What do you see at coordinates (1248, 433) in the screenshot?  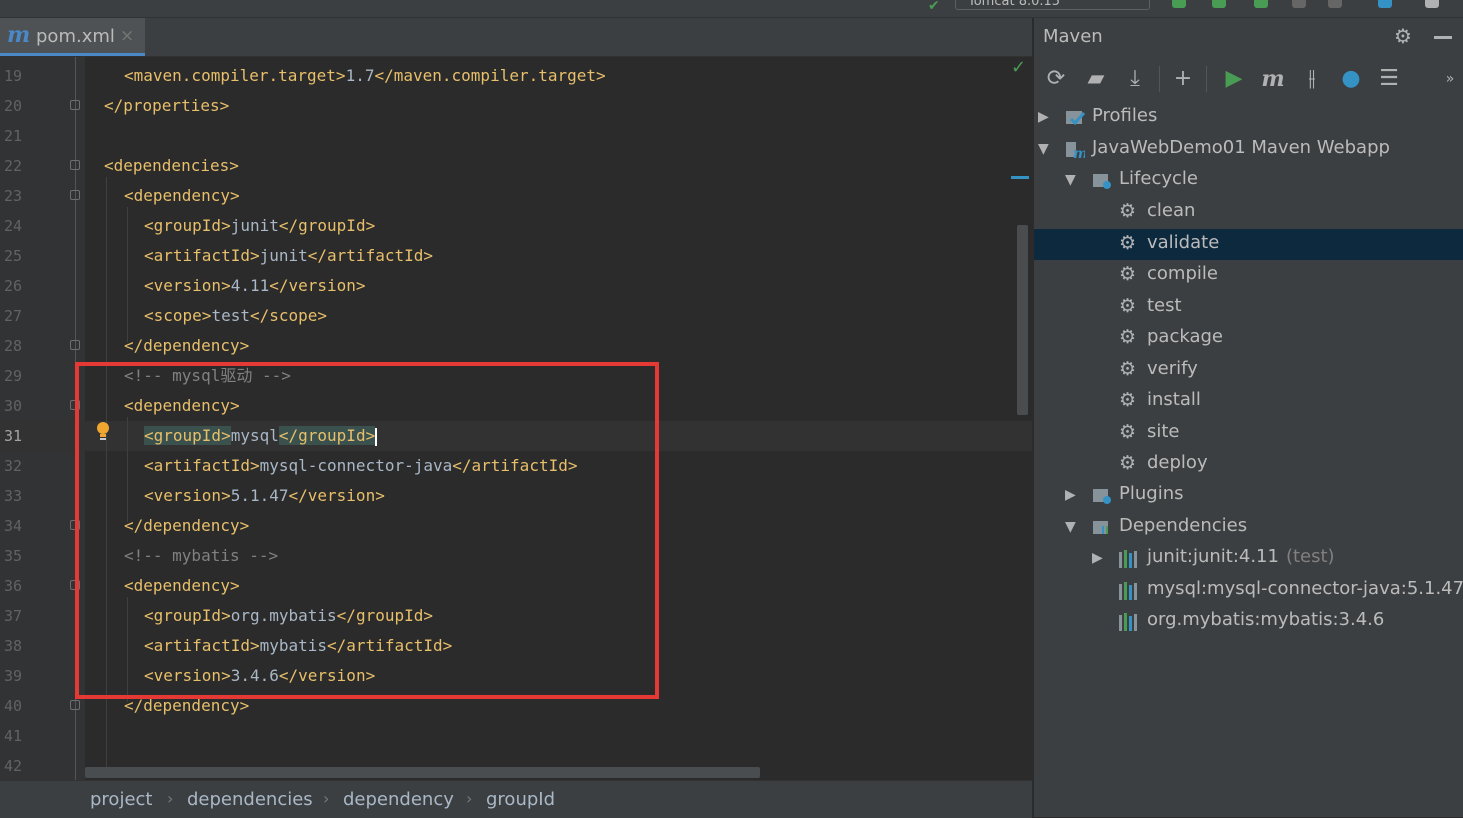 I see `lifecycle-item-site: ⚙ site` at bounding box center [1248, 433].